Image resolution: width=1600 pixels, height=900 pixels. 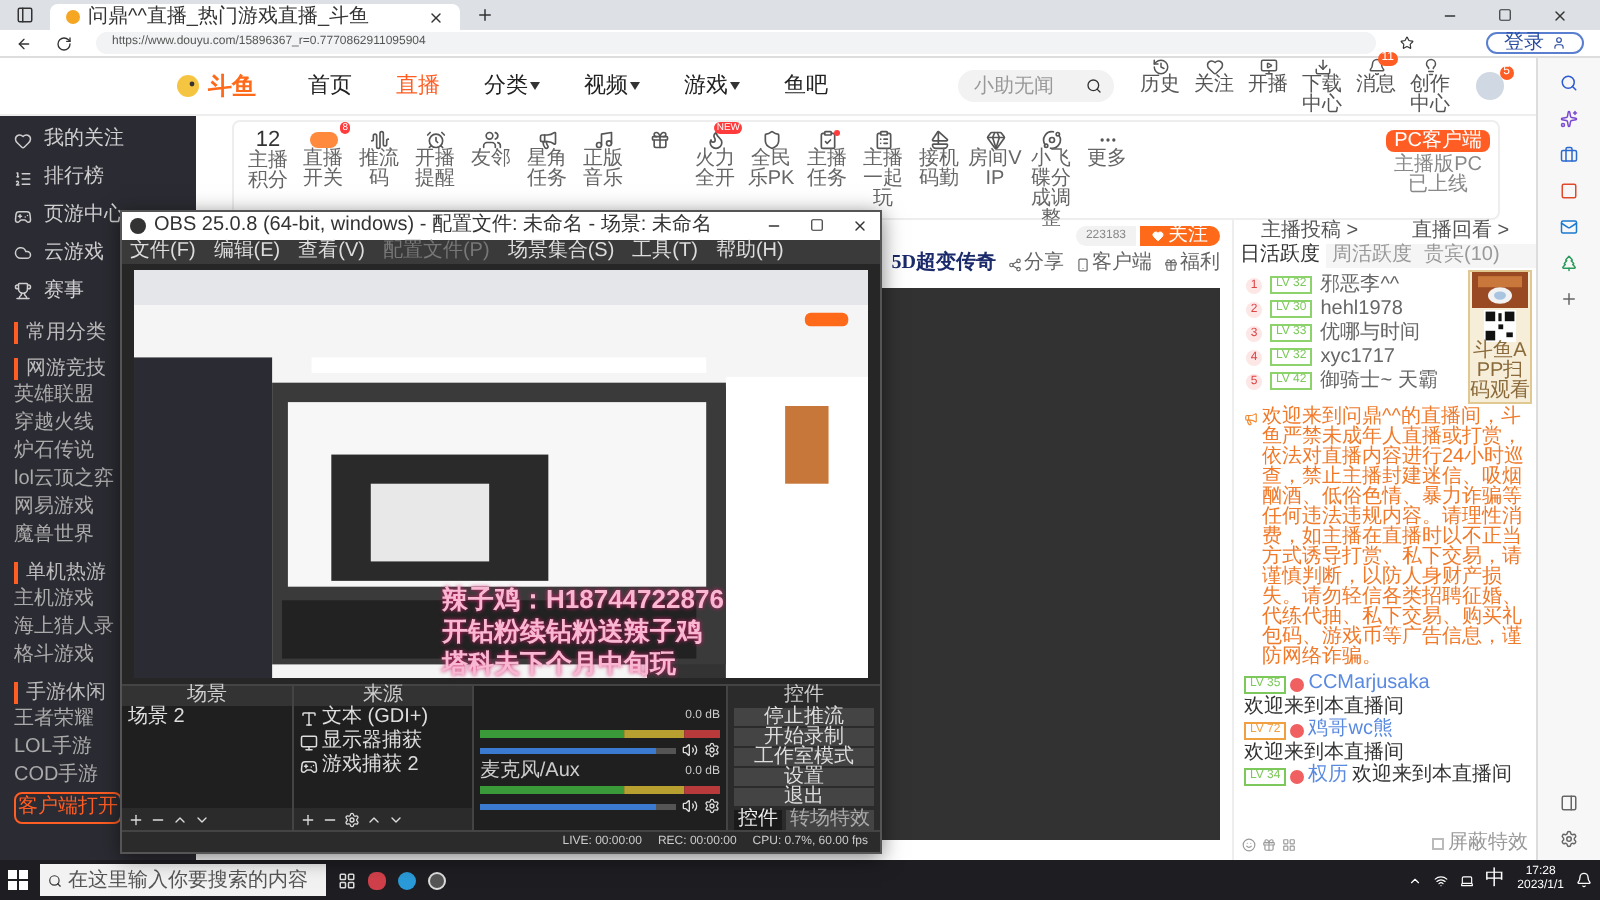 I want to click on network-icon, so click(x=1440, y=880).